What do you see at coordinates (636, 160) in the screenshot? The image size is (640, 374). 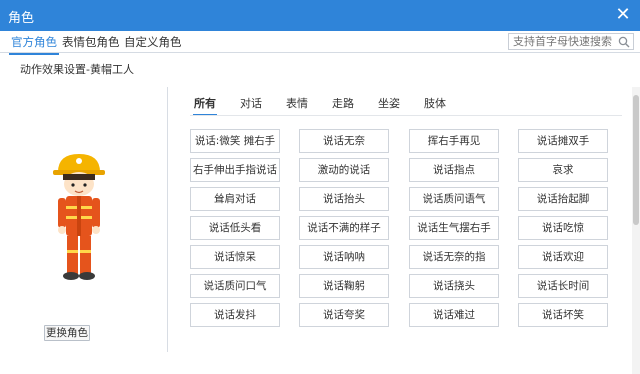 I see `scrollbar-thumb` at bounding box center [636, 160].